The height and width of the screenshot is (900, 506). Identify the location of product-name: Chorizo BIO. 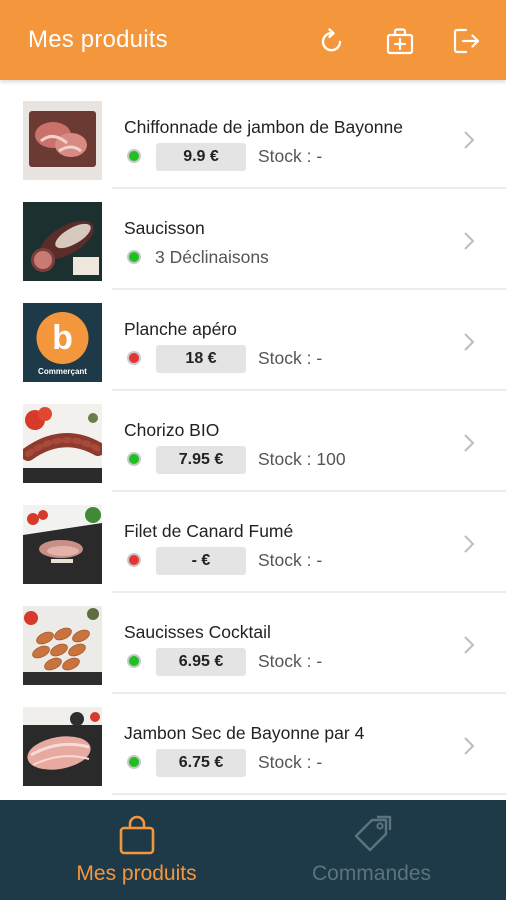
(172, 430).